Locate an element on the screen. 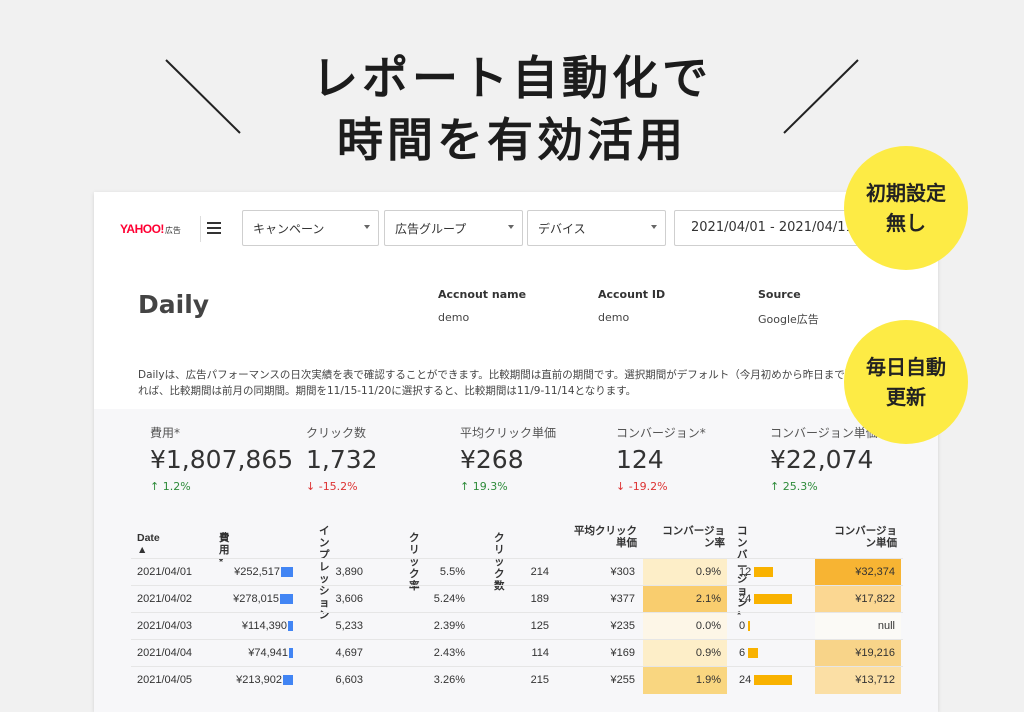 The image size is (1024, 712). kpi-card: コンバージョン* 124 ↓ -19.2% is located at coordinates (661, 458).